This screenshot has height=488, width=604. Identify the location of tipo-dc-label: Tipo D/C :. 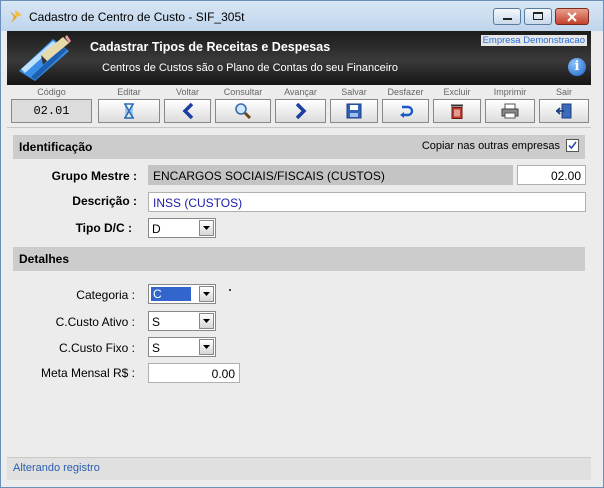
(103, 228).